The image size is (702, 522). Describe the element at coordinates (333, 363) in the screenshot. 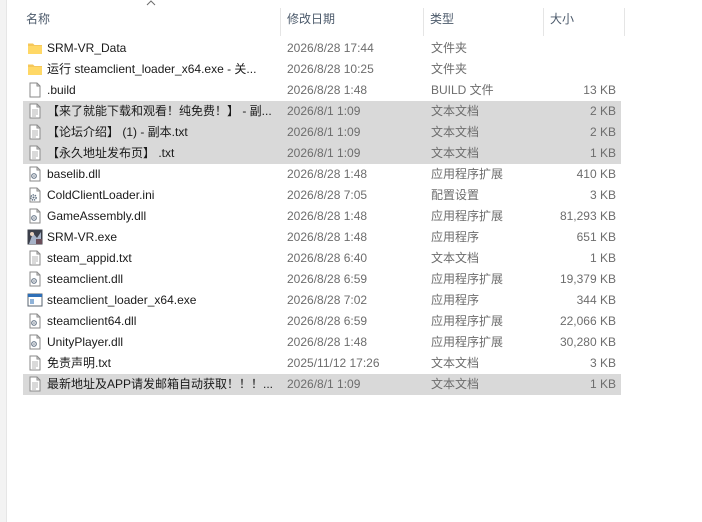

I see `file-modified-date: 2025/11/12 17:26` at that location.